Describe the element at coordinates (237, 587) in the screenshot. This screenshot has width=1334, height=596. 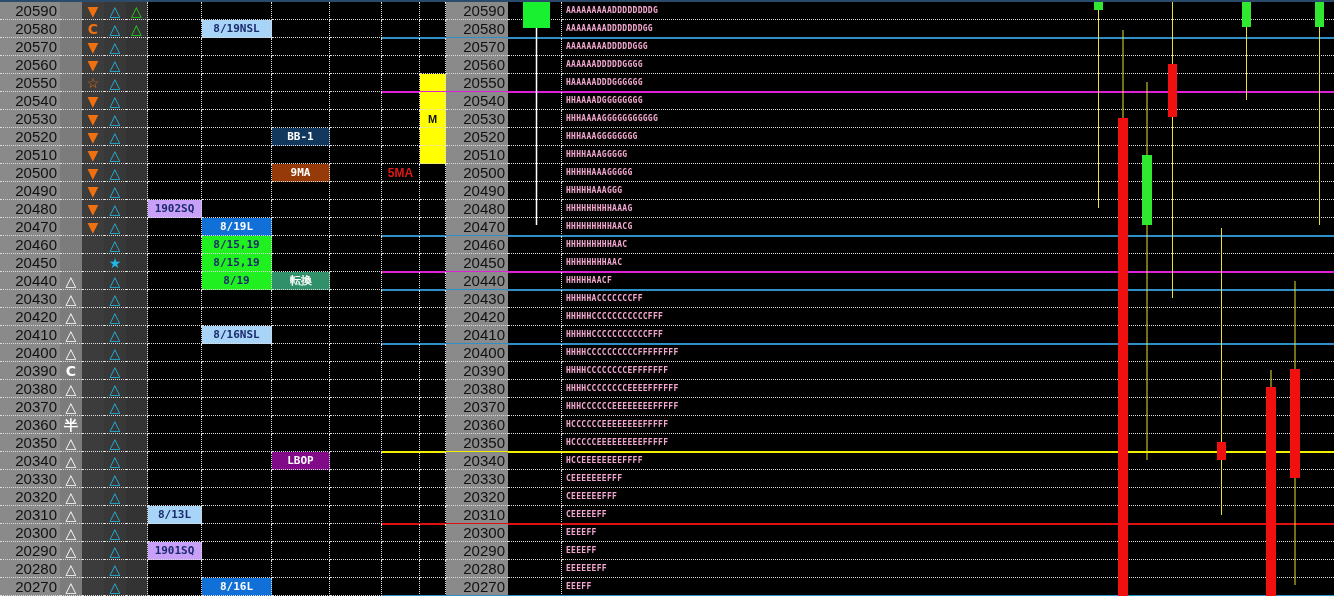
I see `level-tag: 8/16L` at that location.